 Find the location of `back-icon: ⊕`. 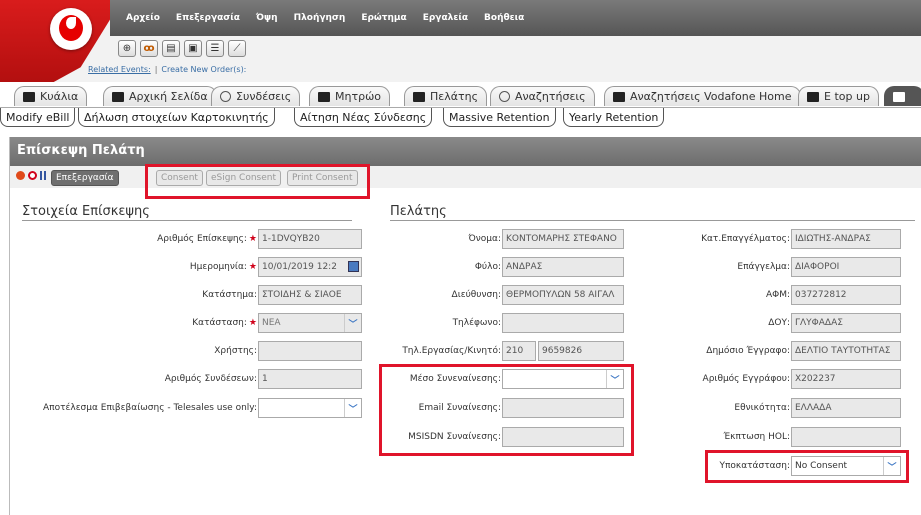

back-icon: ⊕ is located at coordinates (127, 48).